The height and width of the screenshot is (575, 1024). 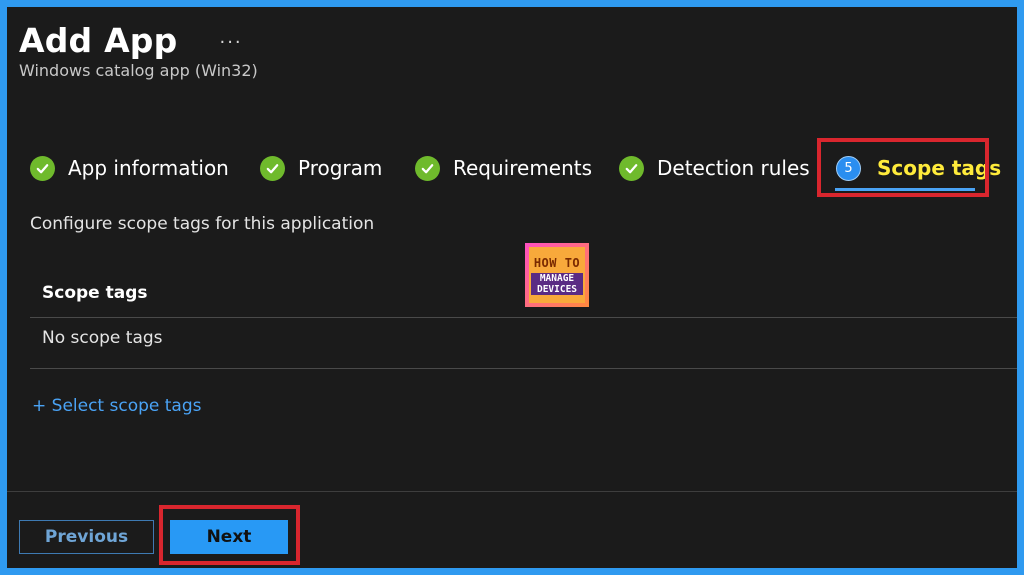 What do you see at coordinates (95, 293) in the screenshot?
I see `scope-tags-column-header: Scope tags` at bounding box center [95, 293].